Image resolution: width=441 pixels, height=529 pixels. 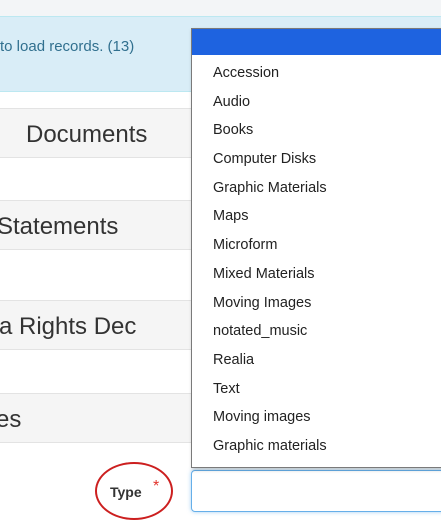 What do you see at coordinates (316, 491) in the screenshot?
I see `type-select` at bounding box center [316, 491].